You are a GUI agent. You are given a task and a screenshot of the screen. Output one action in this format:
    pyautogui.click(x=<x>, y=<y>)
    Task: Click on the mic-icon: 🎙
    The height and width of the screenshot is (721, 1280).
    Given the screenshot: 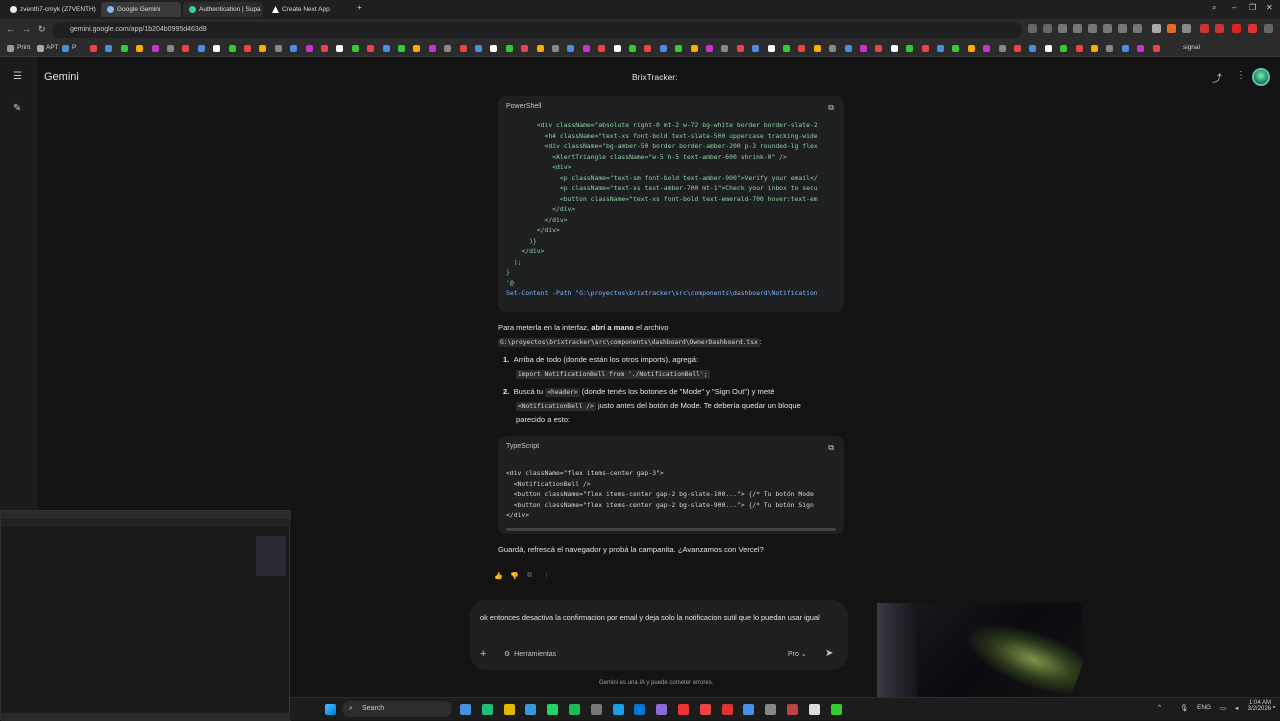 What is the action you would take?
    pyautogui.click(x=1184, y=708)
    